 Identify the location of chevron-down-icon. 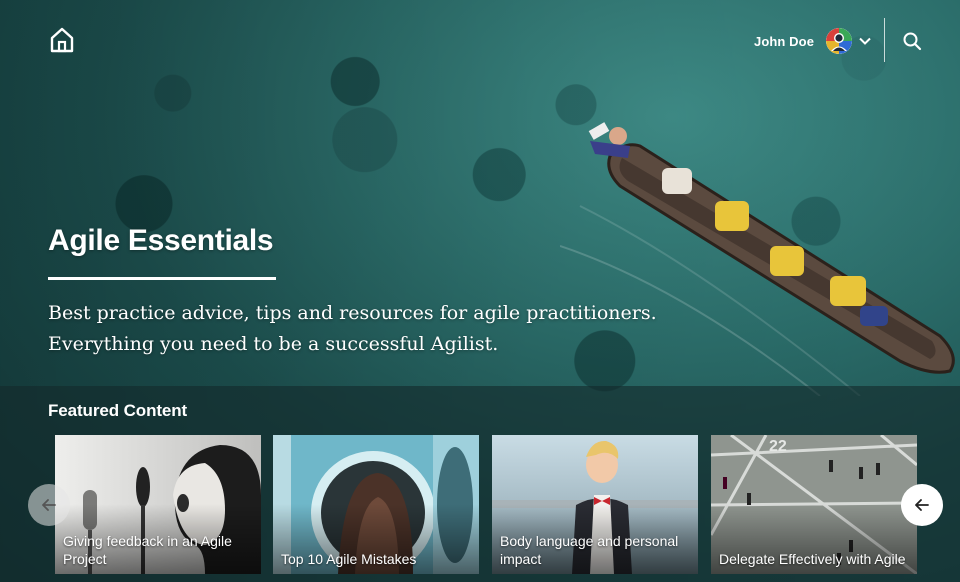
(865, 41).